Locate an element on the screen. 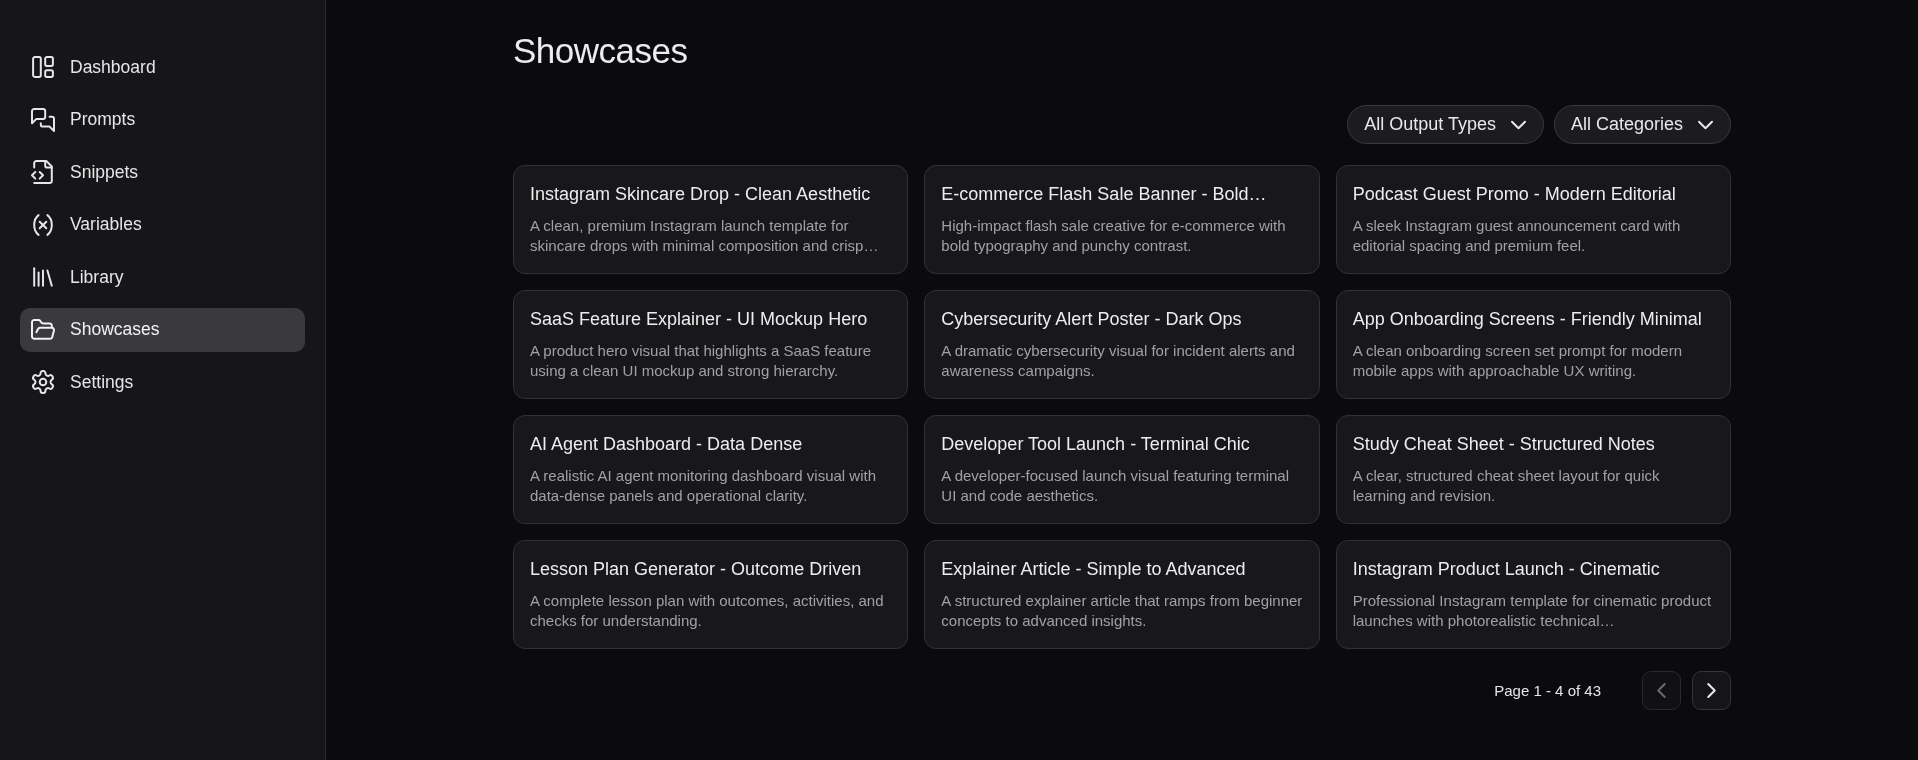 The height and width of the screenshot is (760, 1918). card-title: App Onboarding Screens - Friendly Minimal is located at coordinates (1527, 319).